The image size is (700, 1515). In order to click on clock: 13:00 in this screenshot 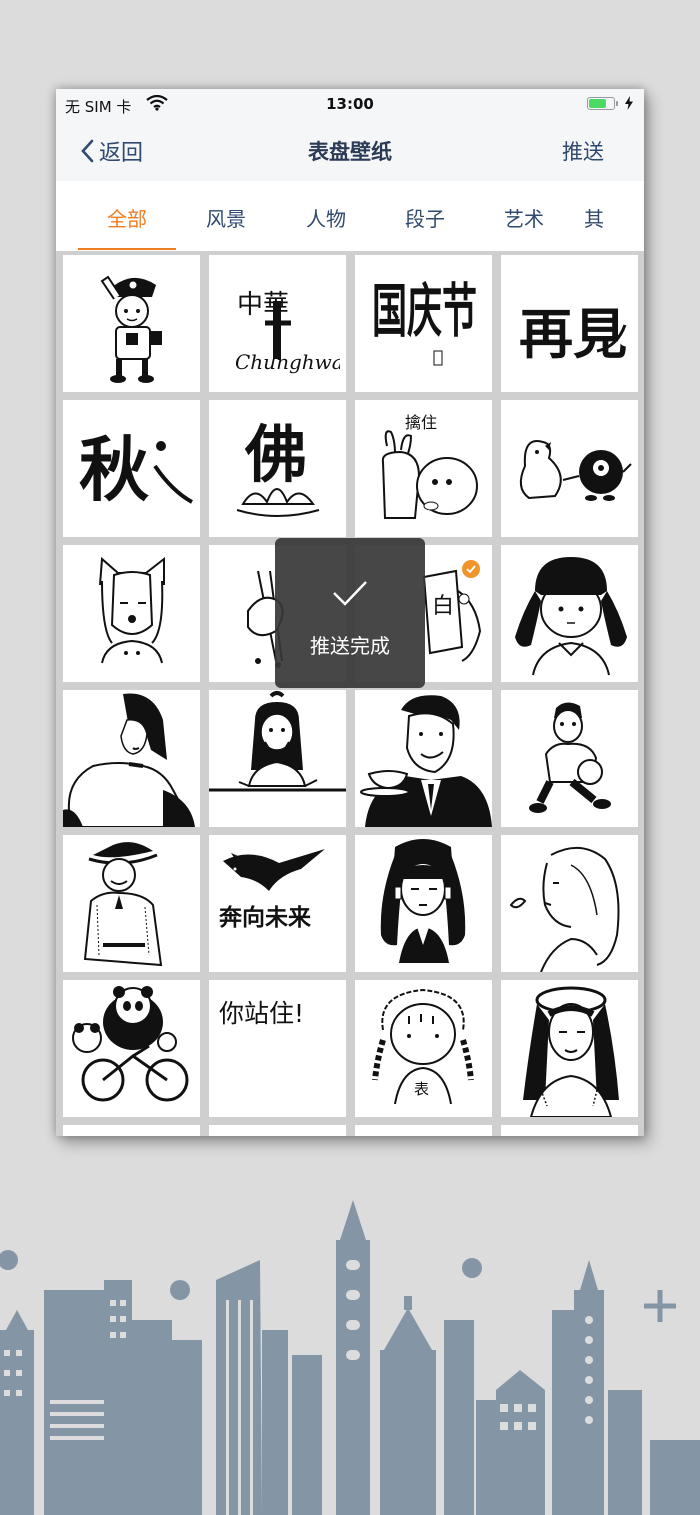, I will do `click(350, 104)`.